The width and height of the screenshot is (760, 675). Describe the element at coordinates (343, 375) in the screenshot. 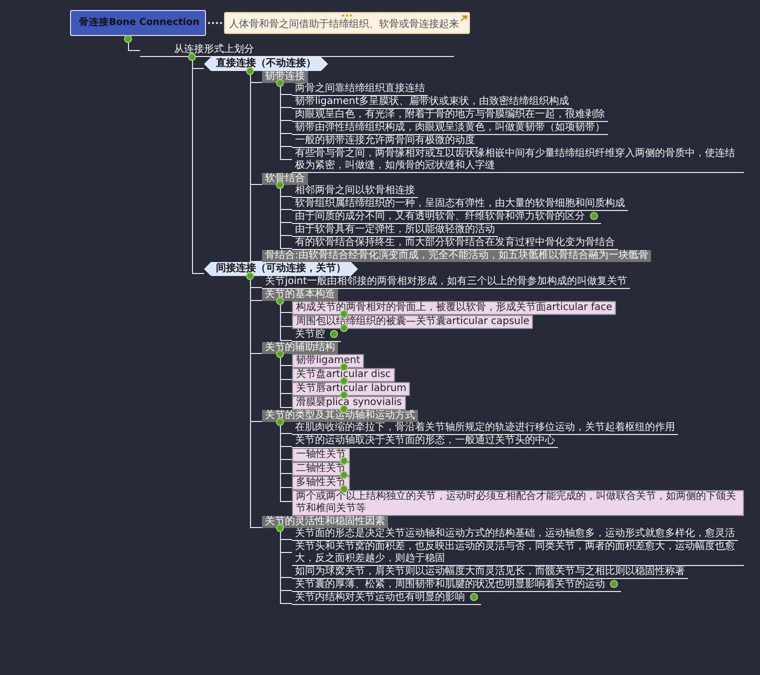

I see `highlighted-node: 关节盘articular disc` at that location.